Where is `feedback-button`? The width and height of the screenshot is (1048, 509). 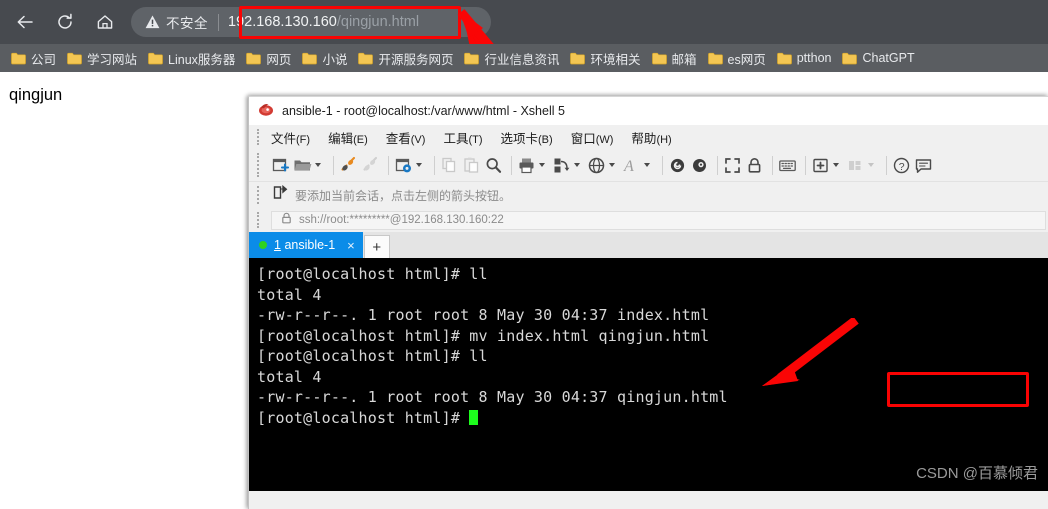
feedback-button is located at coordinates (923, 165).